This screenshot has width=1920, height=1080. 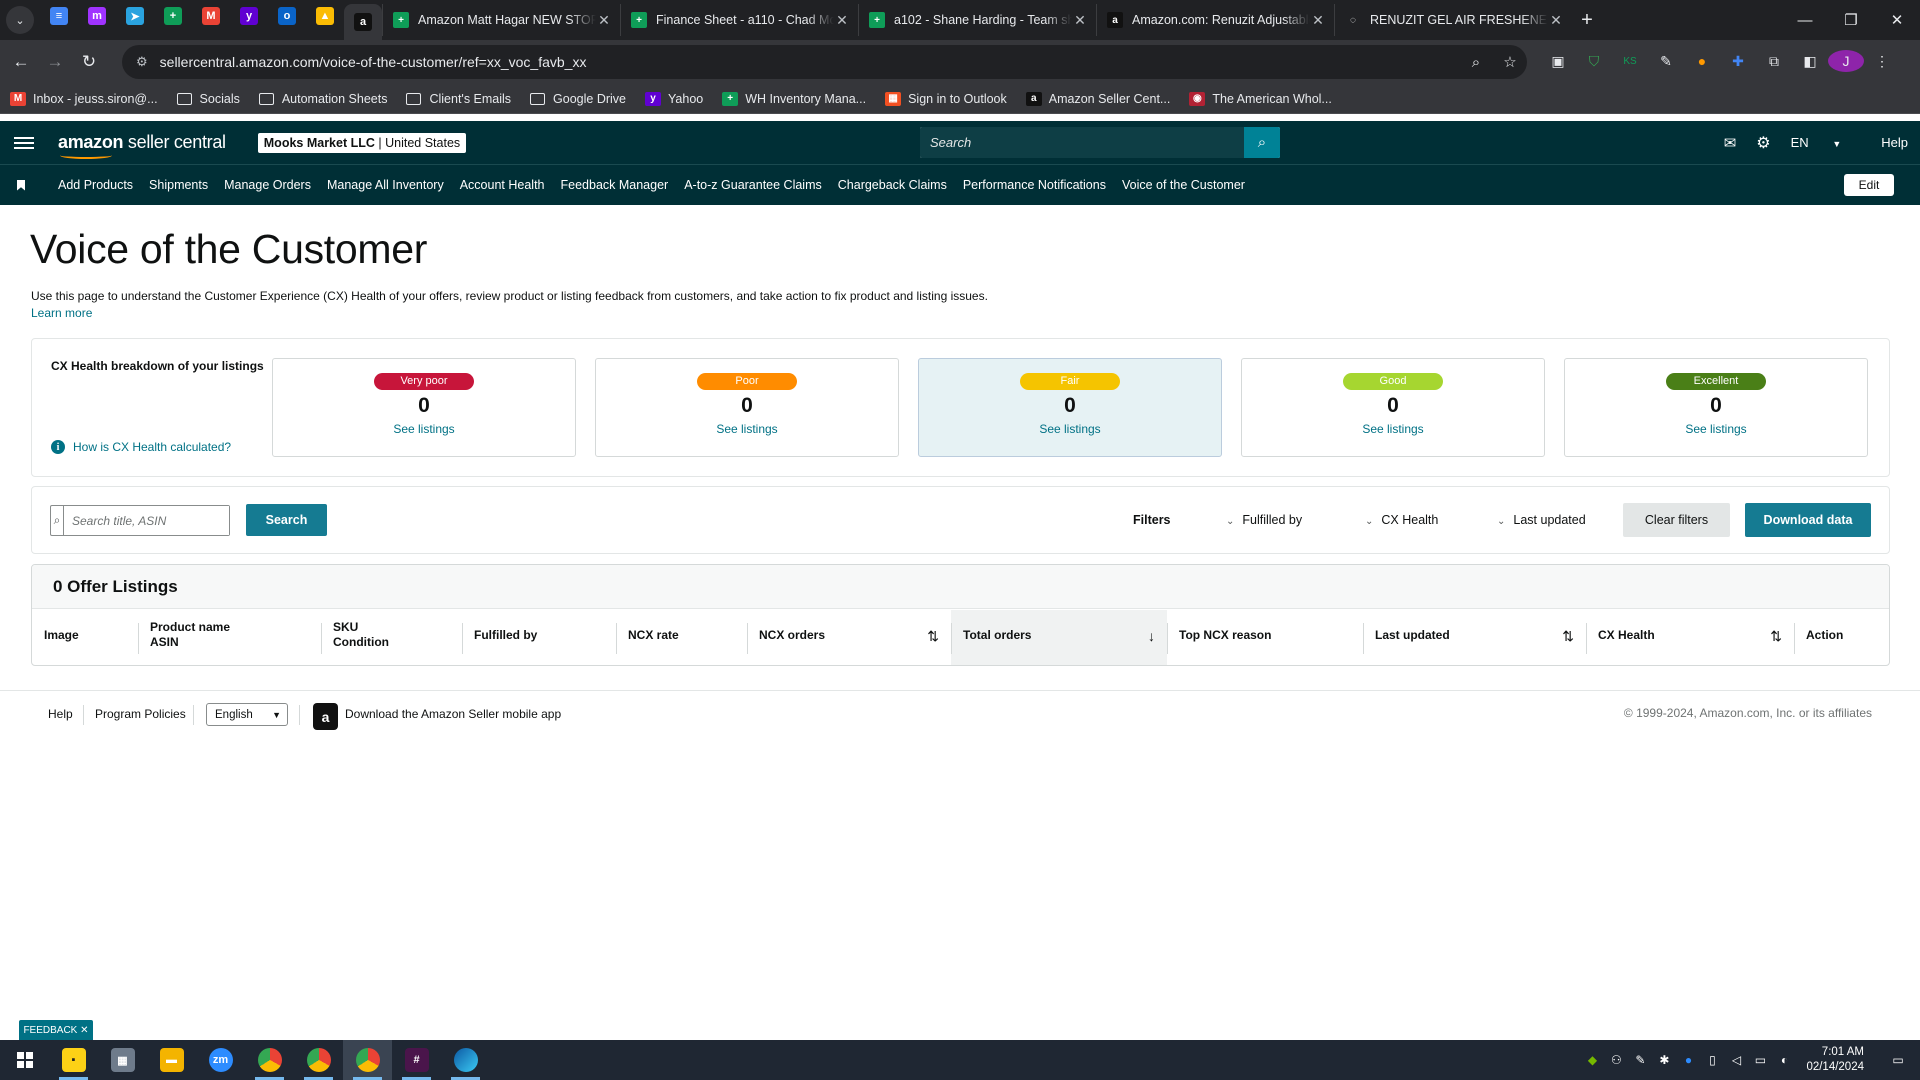 I want to click on bookmark-item: ▦ Sign in to Outlook, so click(x=946, y=98).